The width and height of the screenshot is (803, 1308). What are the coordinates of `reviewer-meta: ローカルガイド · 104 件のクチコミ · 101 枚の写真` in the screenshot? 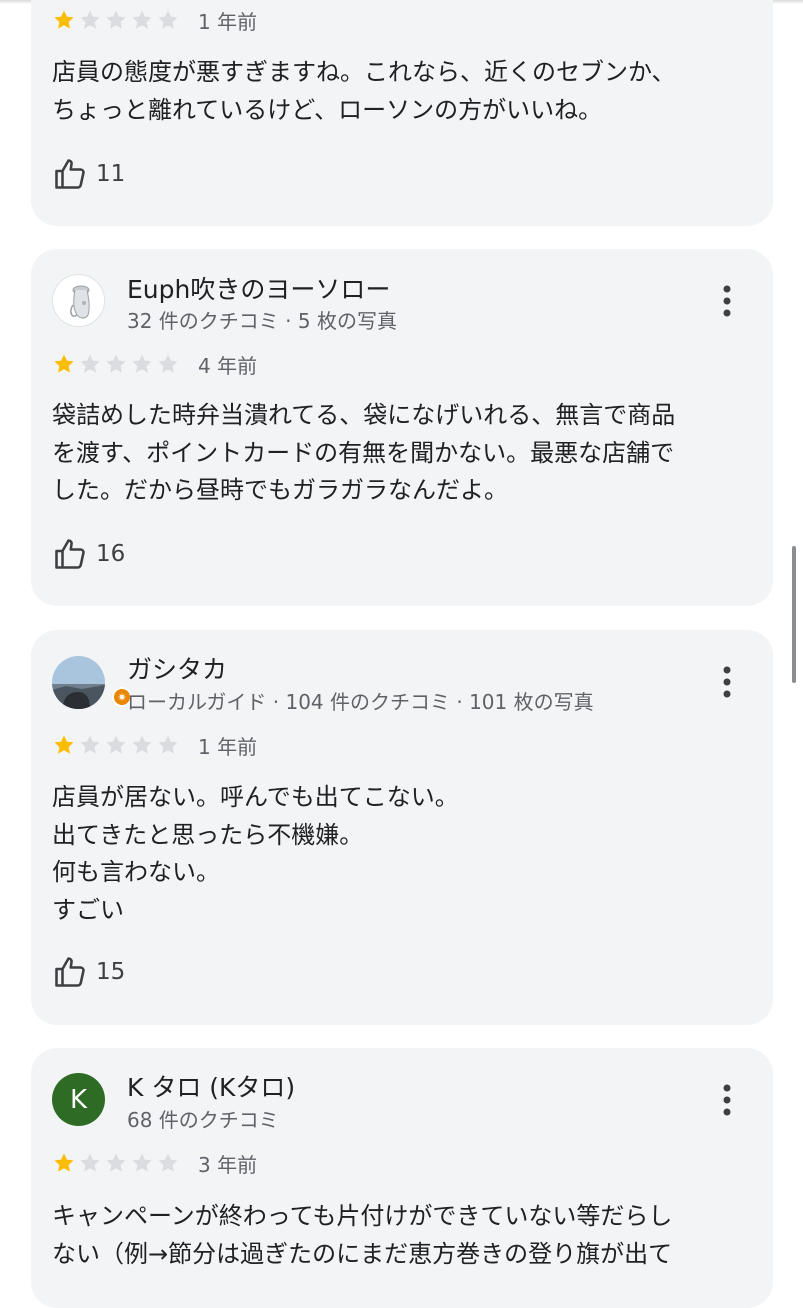 It's located at (360, 702).